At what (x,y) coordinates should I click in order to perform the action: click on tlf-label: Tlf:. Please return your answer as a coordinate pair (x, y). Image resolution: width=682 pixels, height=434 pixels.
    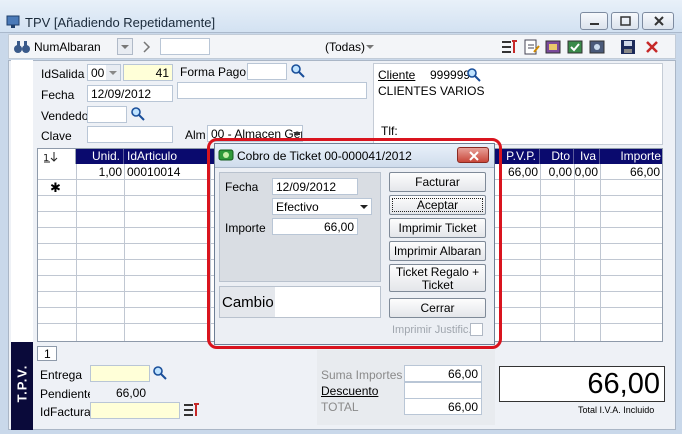
    Looking at the image, I should click on (389, 131).